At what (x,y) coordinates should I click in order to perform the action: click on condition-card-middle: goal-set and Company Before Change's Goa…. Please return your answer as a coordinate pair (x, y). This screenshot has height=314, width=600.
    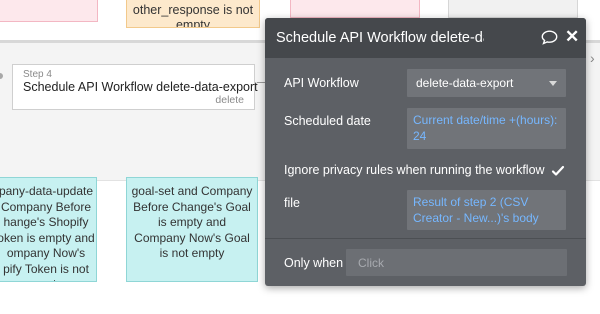
    Looking at the image, I should click on (192, 229).